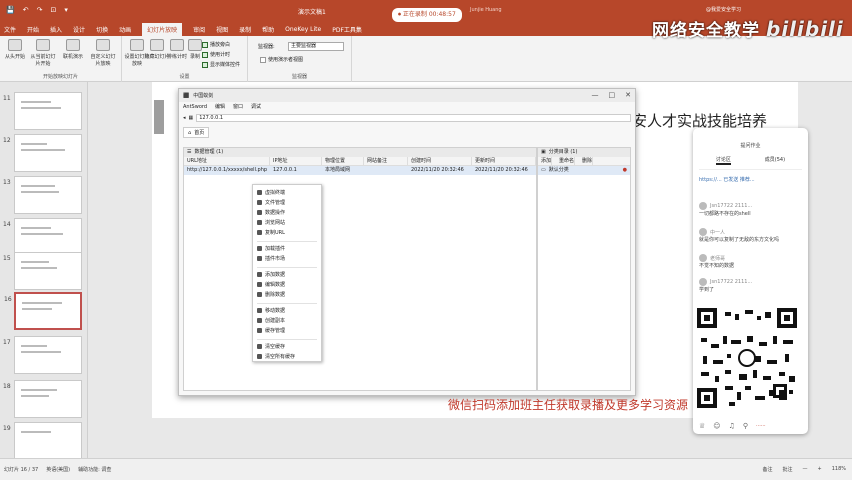  I want to click on column-header: URL地址, so click(227, 161).